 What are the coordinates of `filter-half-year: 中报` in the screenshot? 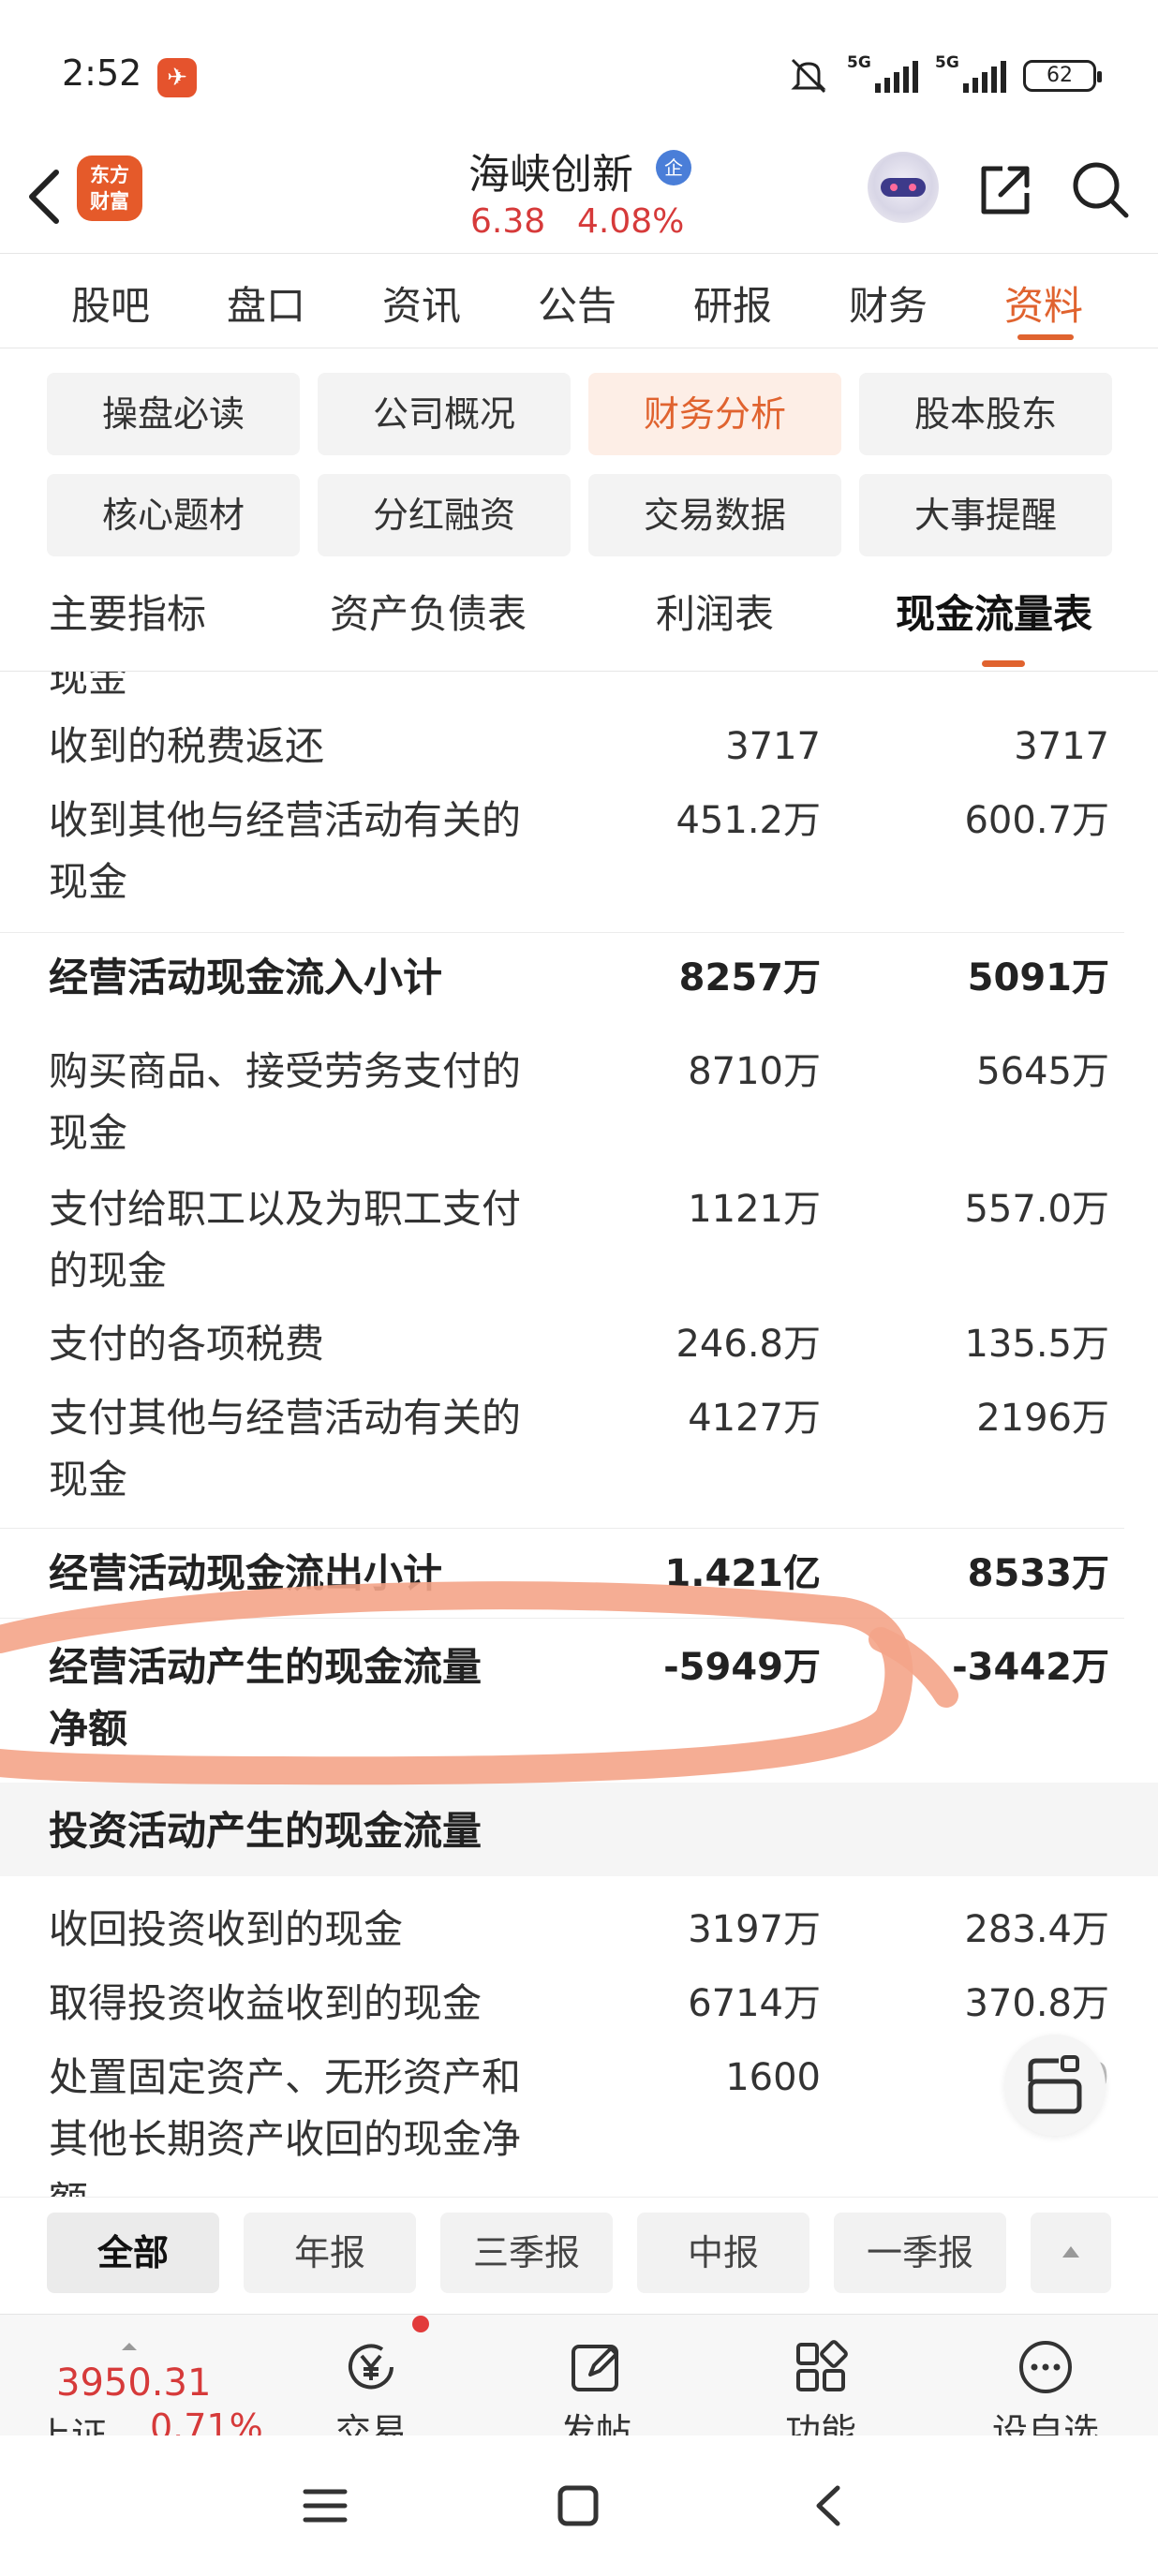 It's located at (723, 2253).